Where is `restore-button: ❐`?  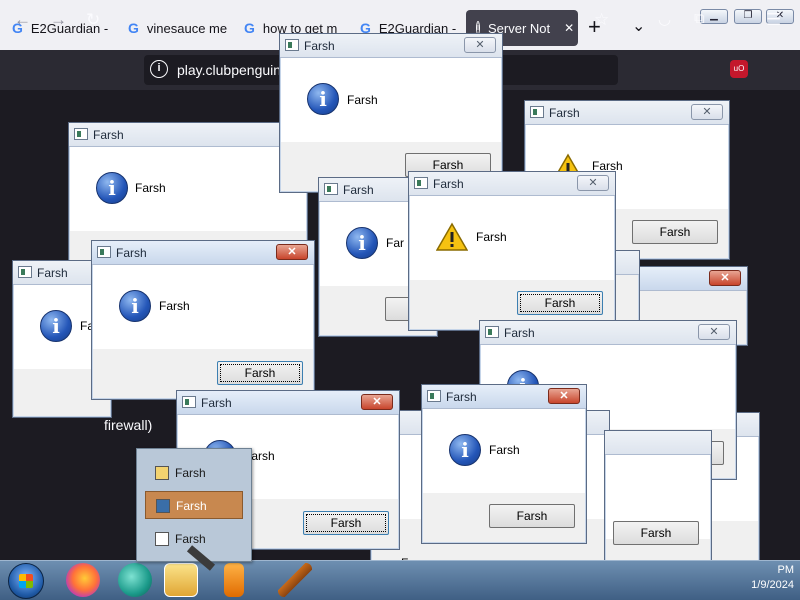 restore-button: ❐ is located at coordinates (748, 16).